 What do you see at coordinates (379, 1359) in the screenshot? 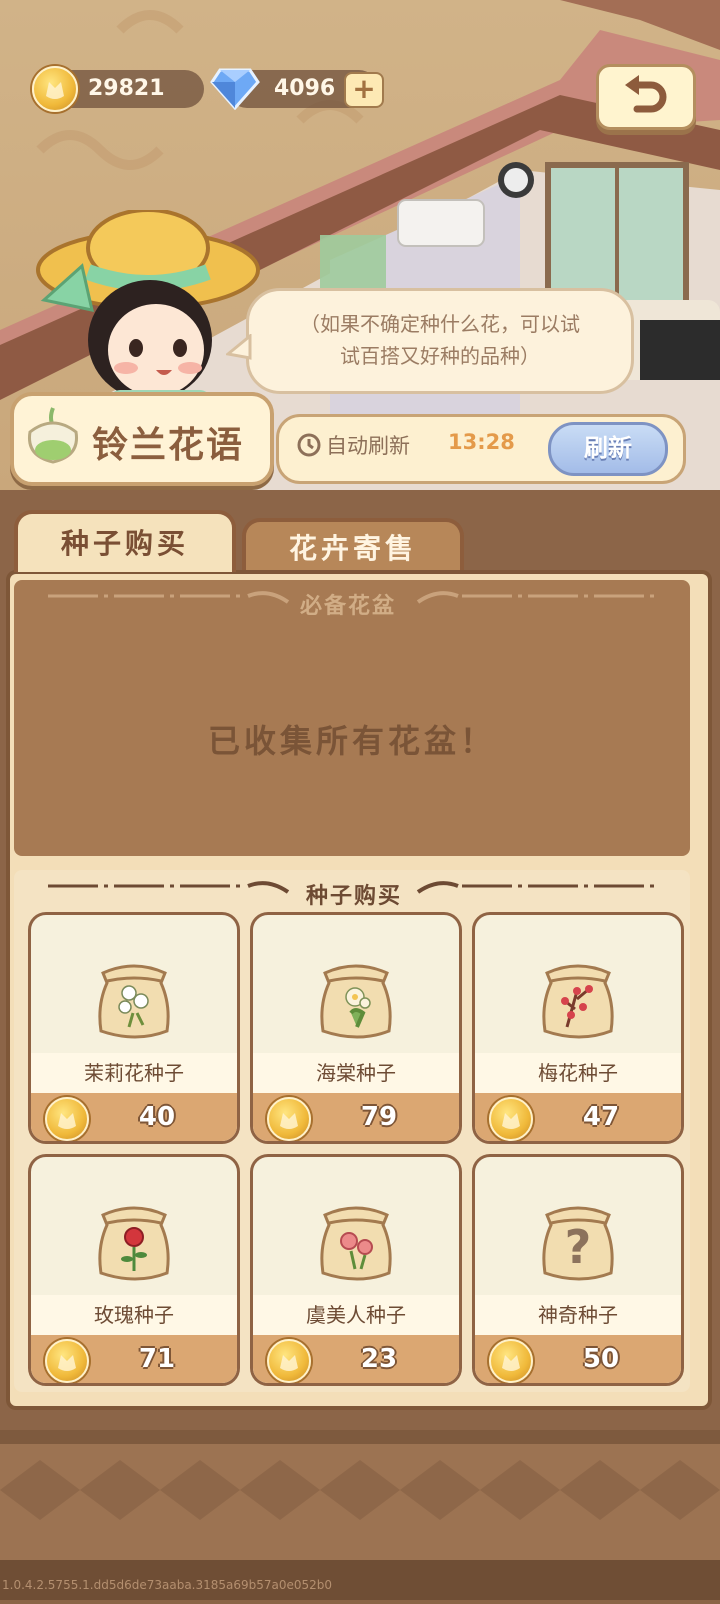
I see `seed-price: 23` at bounding box center [379, 1359].